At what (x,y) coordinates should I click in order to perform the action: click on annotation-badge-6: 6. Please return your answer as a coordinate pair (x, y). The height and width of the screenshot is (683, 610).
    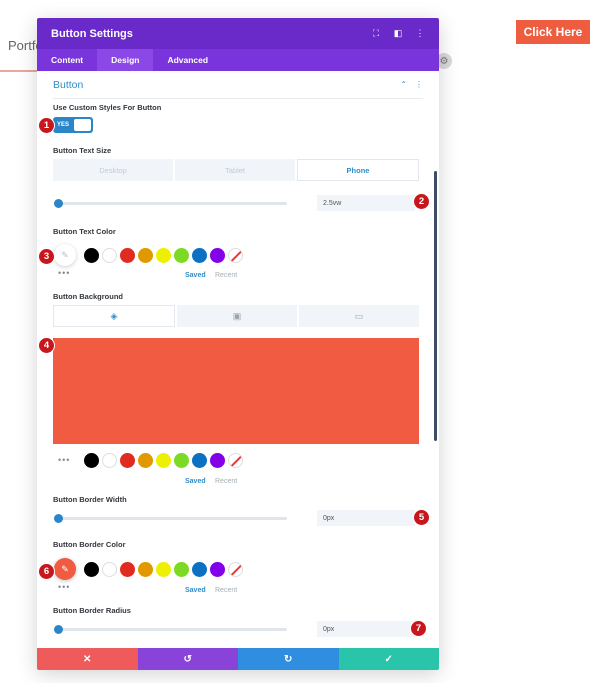
    Looking at the image, I should click on (46, 571).